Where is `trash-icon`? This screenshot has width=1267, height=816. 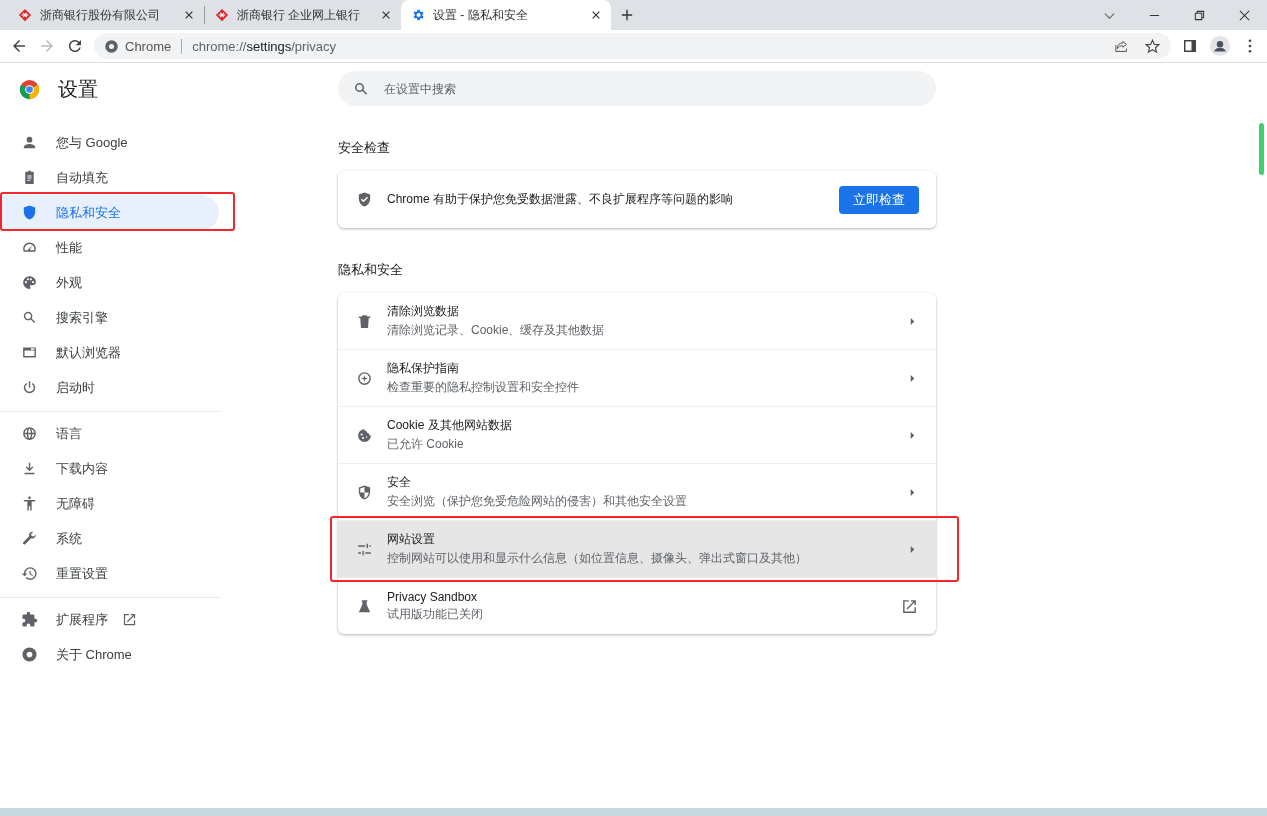
trash-icon is located at coordinates (364, 321).